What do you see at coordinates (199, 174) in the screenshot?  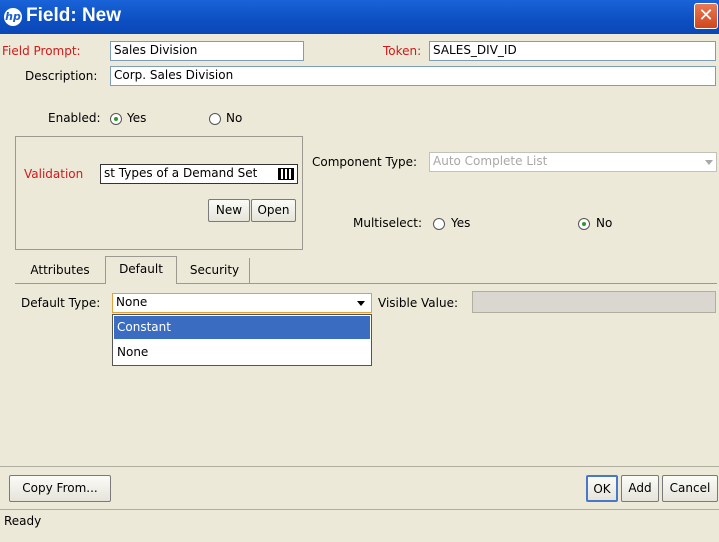 I see `validation-input: st Types of a Demand Set` at bounding box center [199, 174].